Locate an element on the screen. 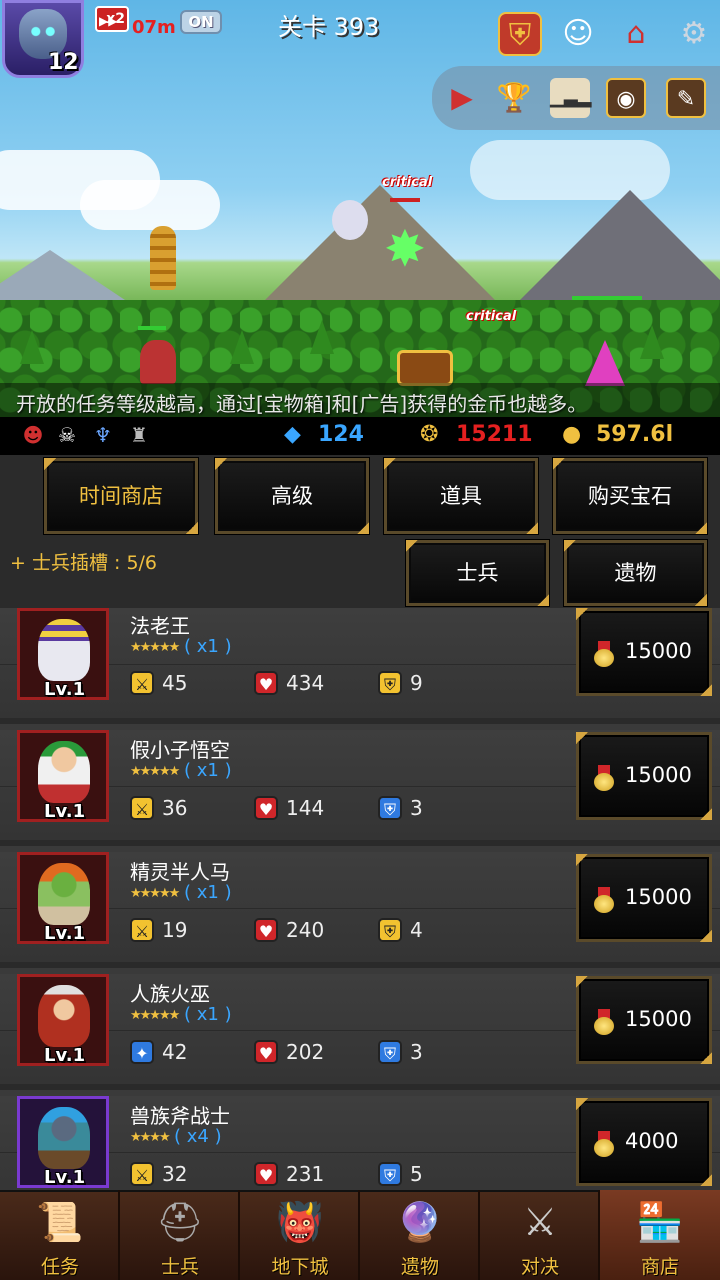 Image resolution: width=720 pixels, height=1280 pixels. speed-timer: 07m is located at coordinates (154, 27).